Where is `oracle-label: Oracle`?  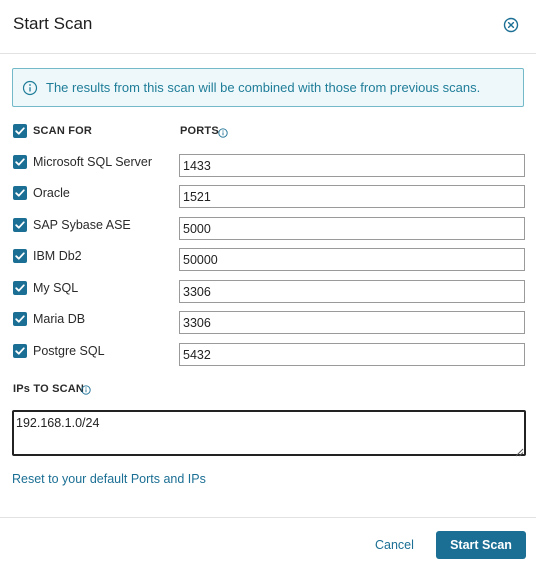 oracle-label: Oracle is located at coordinates (51, 193).